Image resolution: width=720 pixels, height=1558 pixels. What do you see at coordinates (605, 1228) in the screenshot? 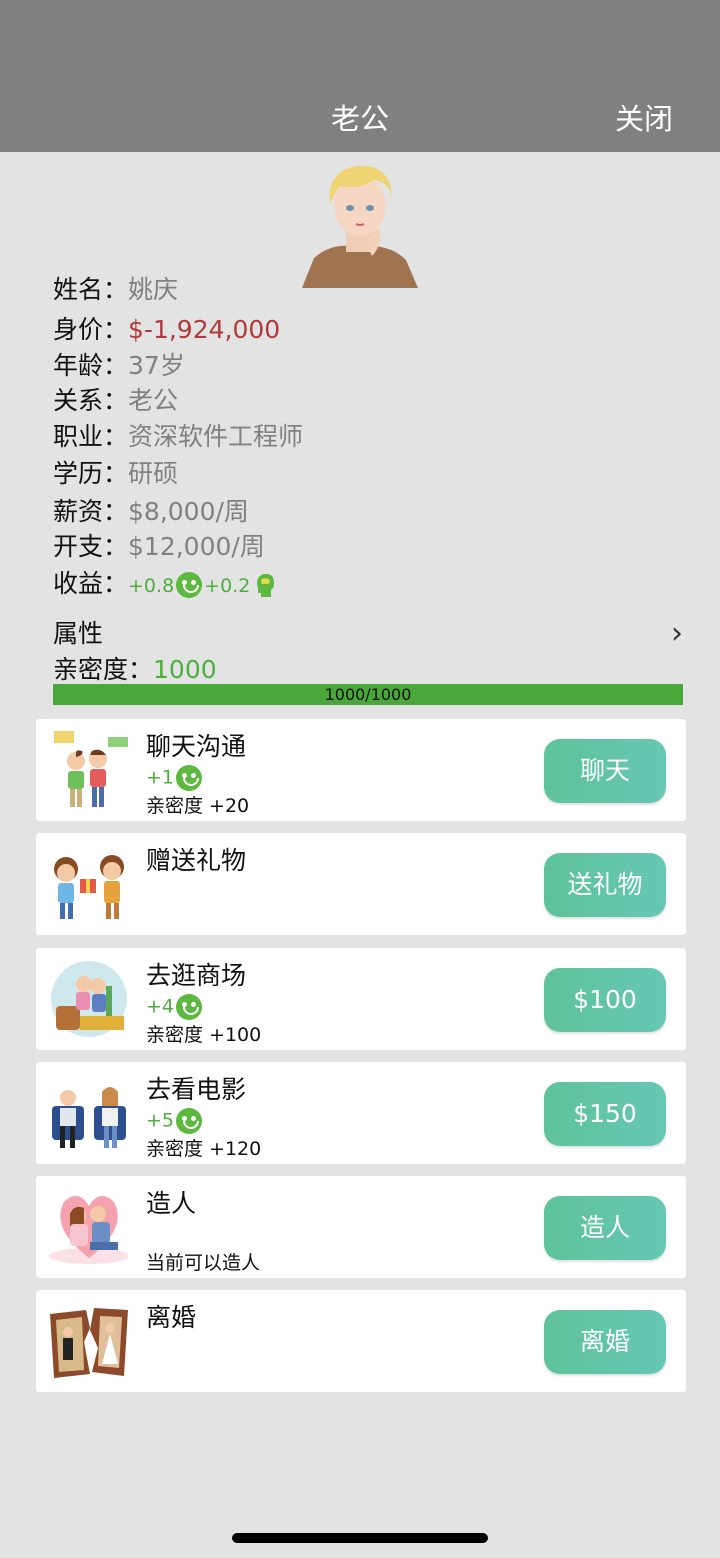
I see `baby-button: 造人` at bounding box center [605, 1228].